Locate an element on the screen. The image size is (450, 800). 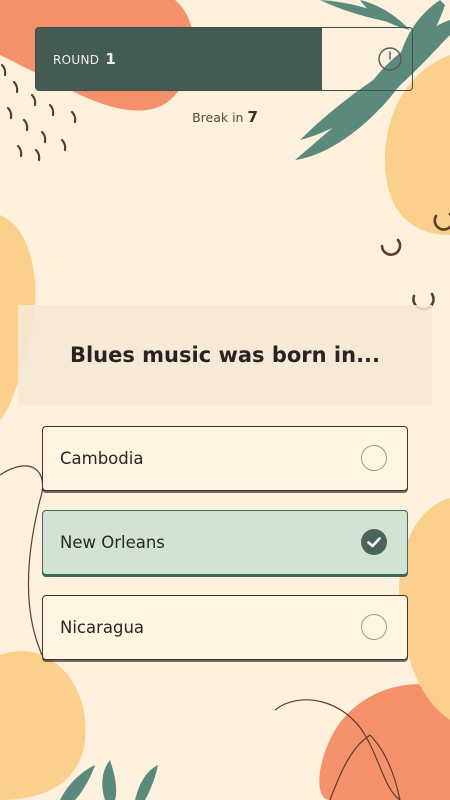
round-progress-bar: ROUND 1 is located at coordinates (224, 59).